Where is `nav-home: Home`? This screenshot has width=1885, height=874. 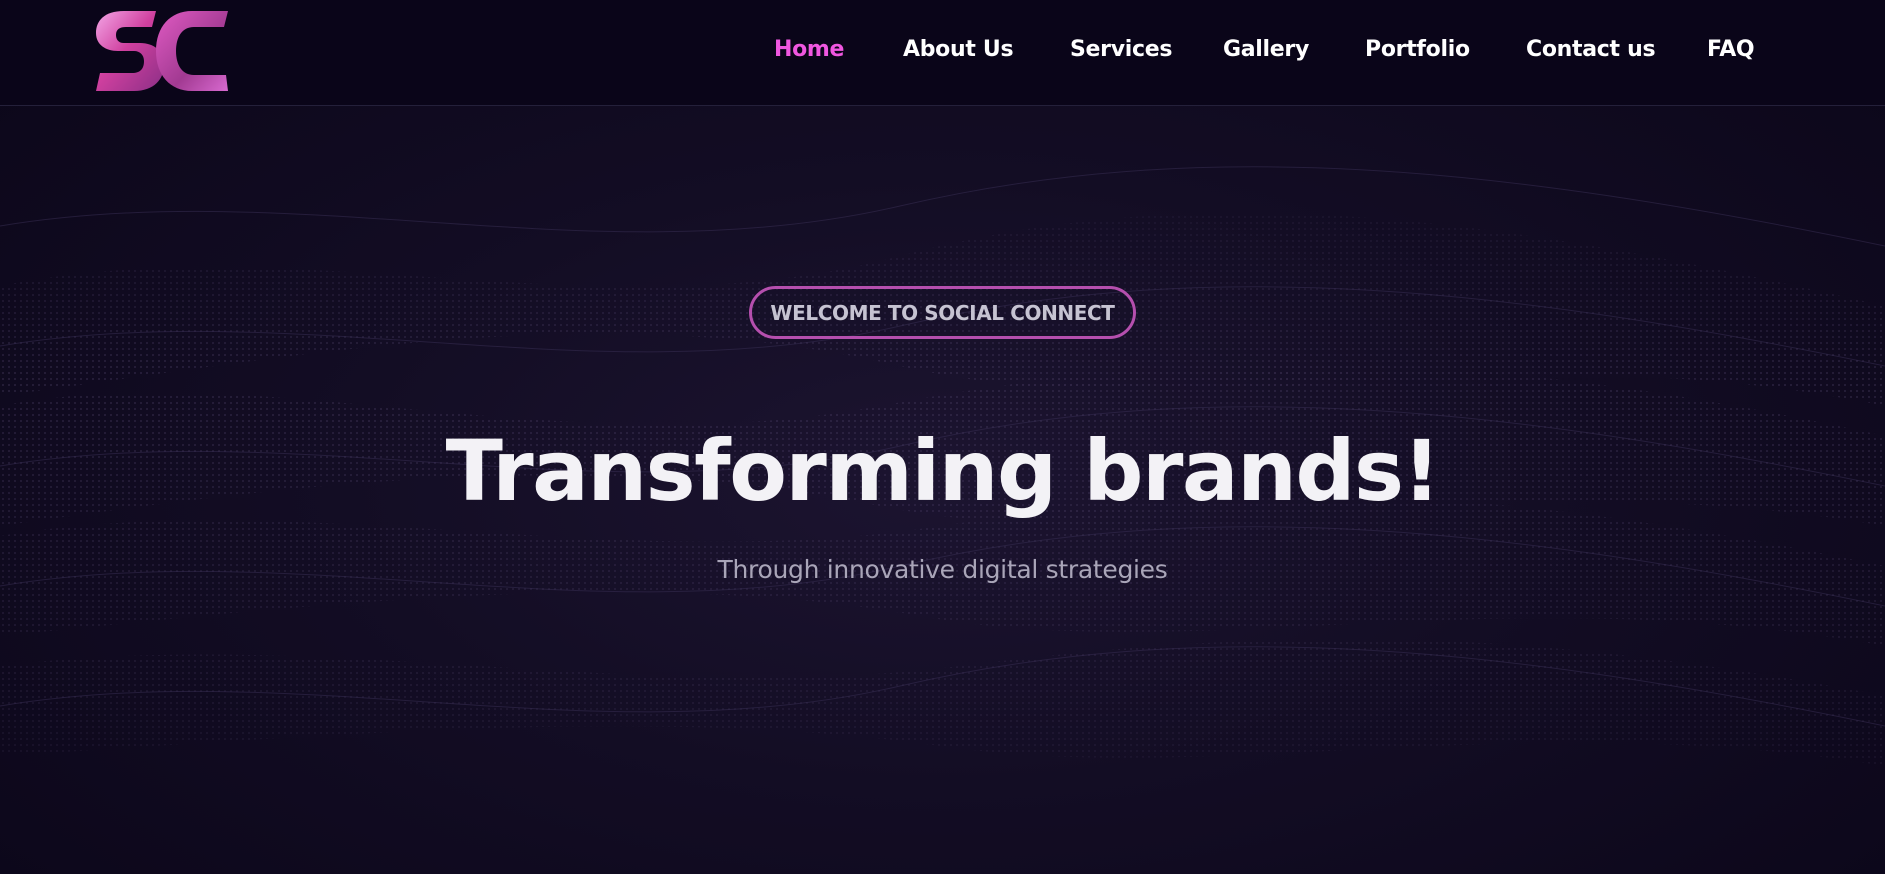
nav-home: Home is located at coordinates (809, 50).